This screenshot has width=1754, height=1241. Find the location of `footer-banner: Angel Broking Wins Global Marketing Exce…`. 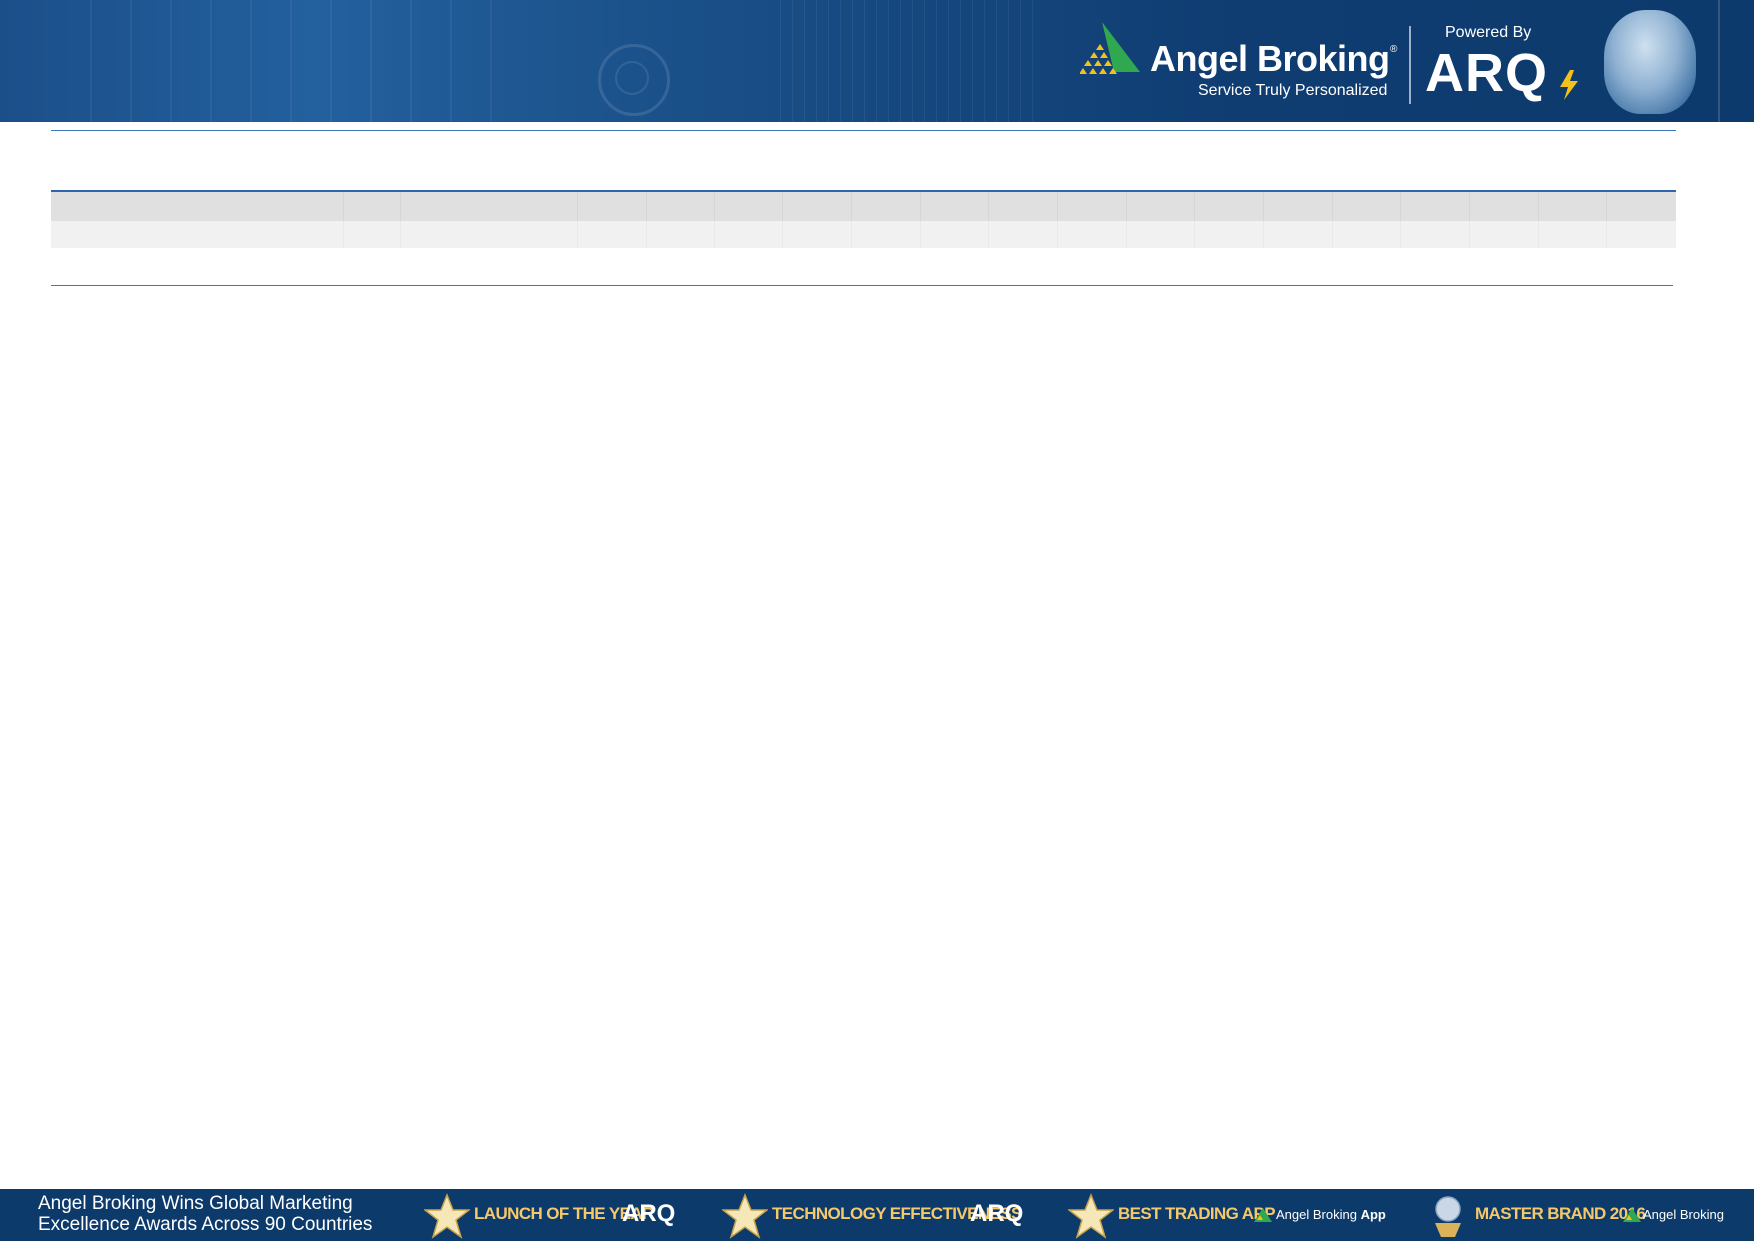

footer-banner: Angel Broking Wins Global Marketing Exce… is located at coordinates (877, 1215).